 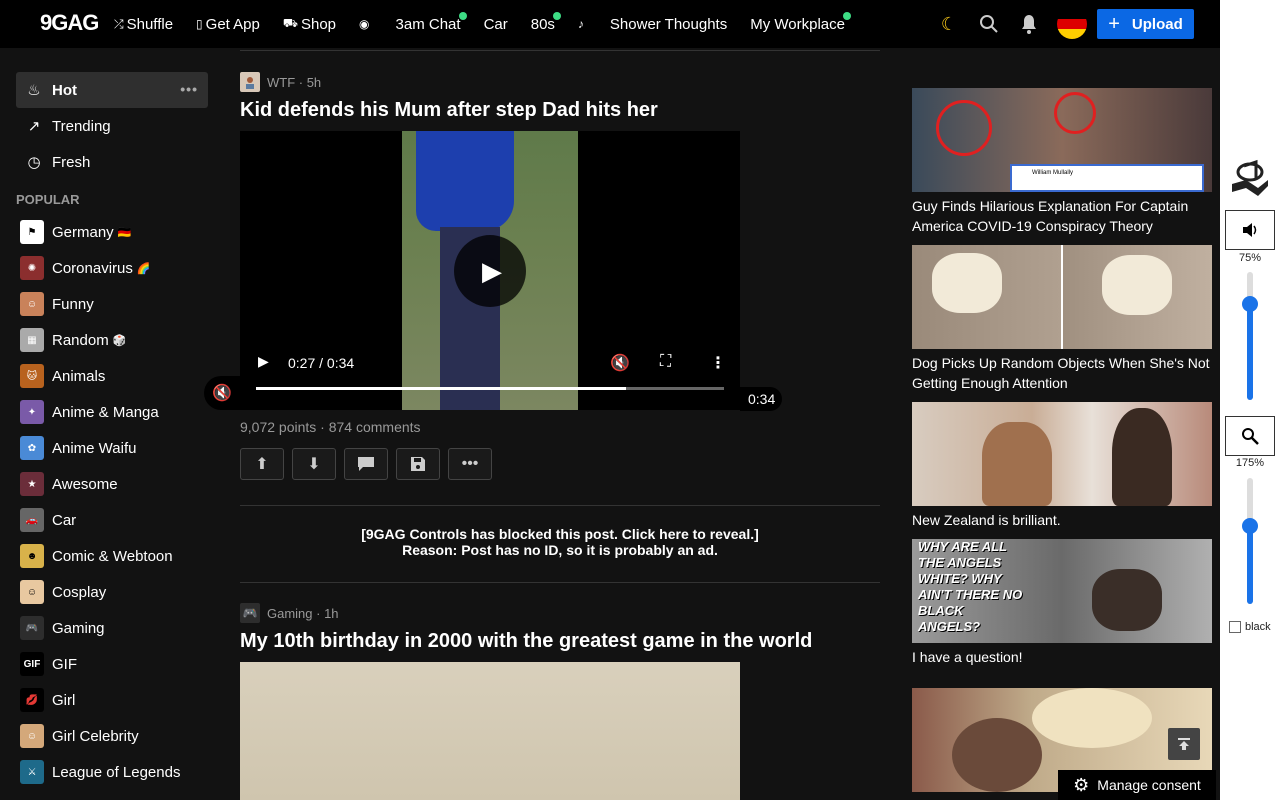 What do you see at coordinates (303, 613) in the screenshot?
I see `post-section-time: Gaming · 1h` at bounding box center [303, 613].